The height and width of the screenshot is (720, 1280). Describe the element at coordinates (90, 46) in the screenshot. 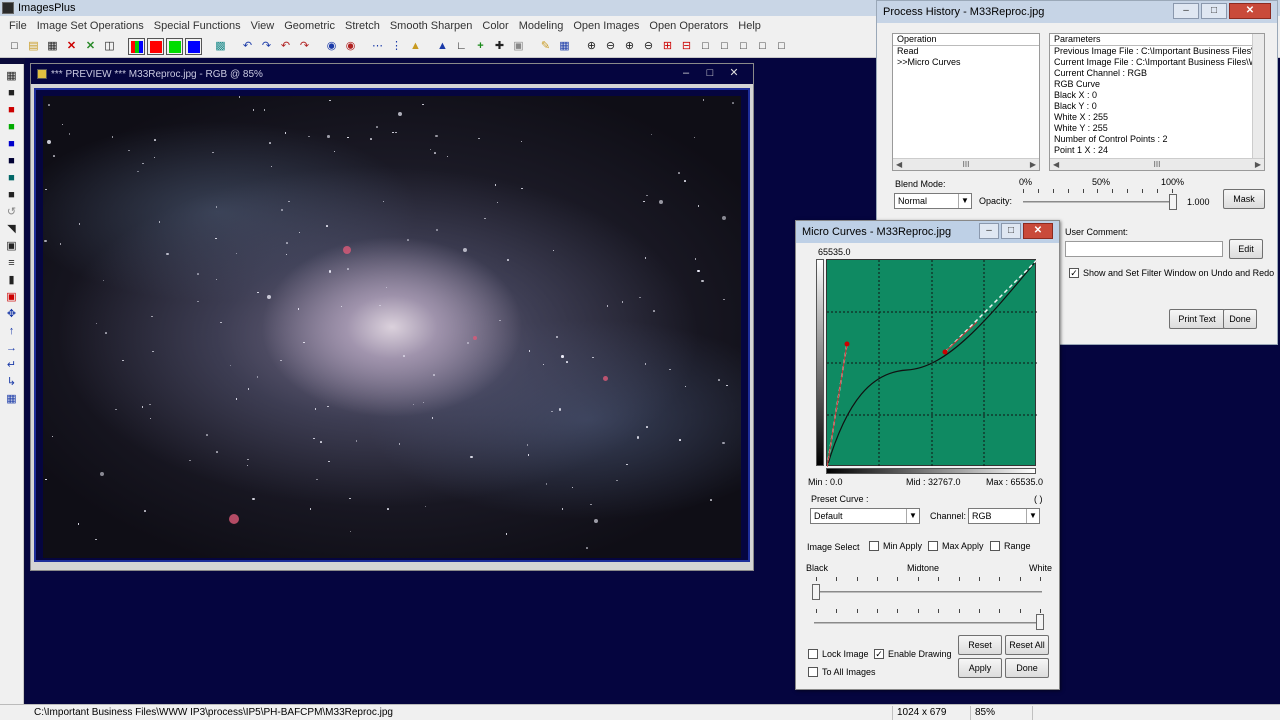

I see `close-all-icon: ✕` at that location.